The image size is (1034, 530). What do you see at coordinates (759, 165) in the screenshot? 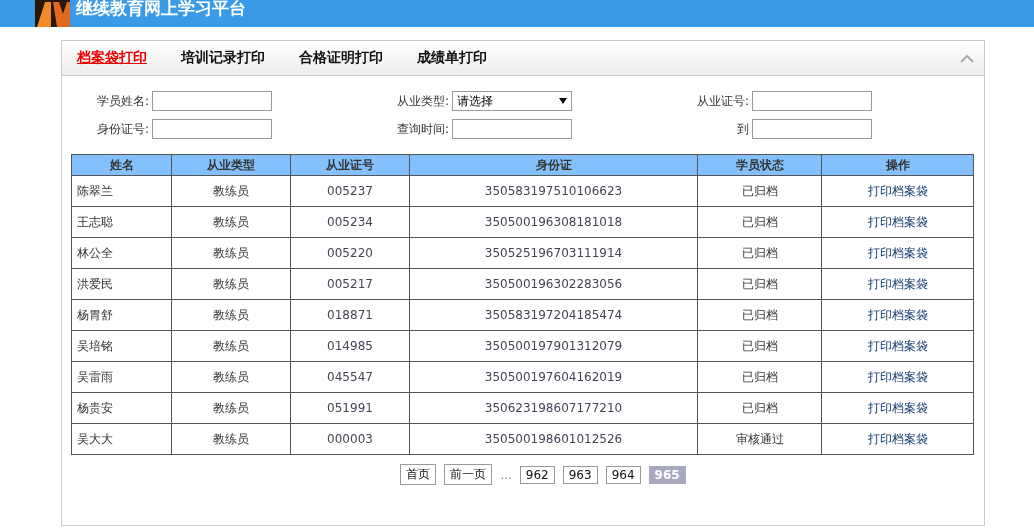
I see `column-header: 学员状态` at bounding box center [759, 165].